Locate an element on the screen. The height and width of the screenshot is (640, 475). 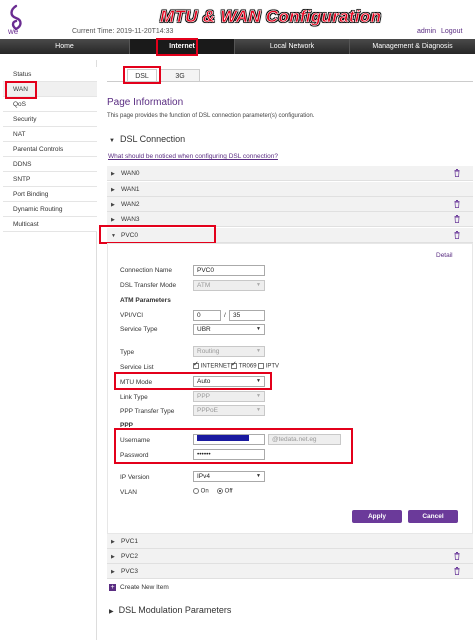
dsl-mode-select: ATM ▼ is located at coordinates (229, 285).